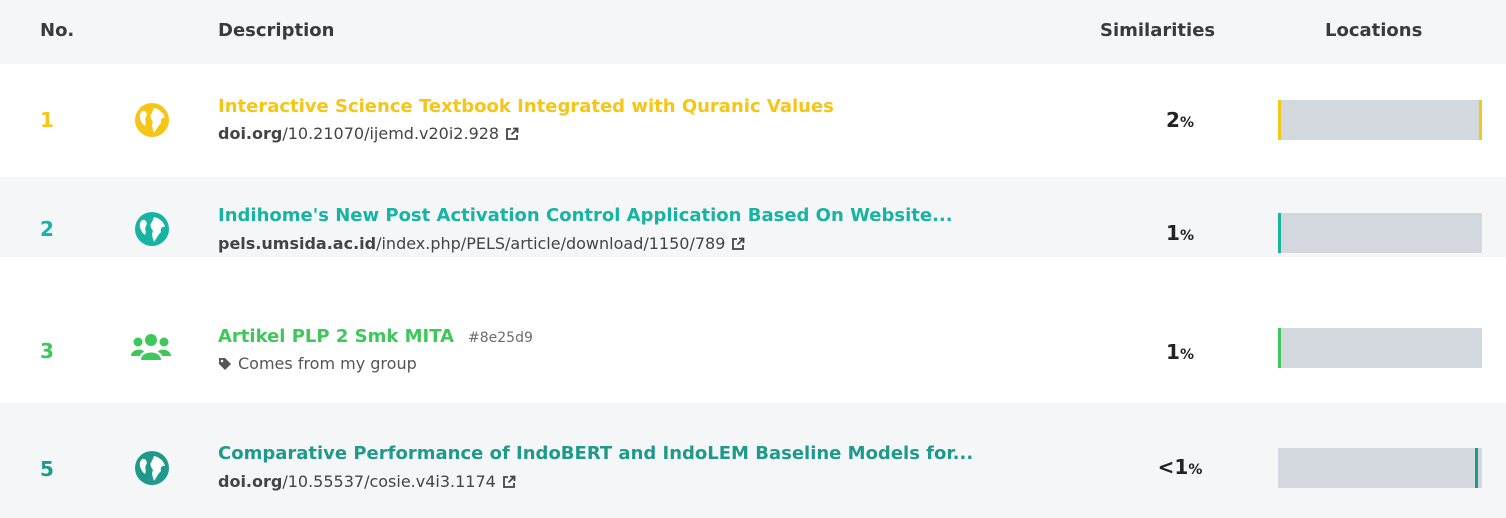 The height and width of the screenshot is (518, 1506). What do you see at coordinates (276, 30) in the screenshot?
I see `header-description: Description` at bounding box center [276, 30].